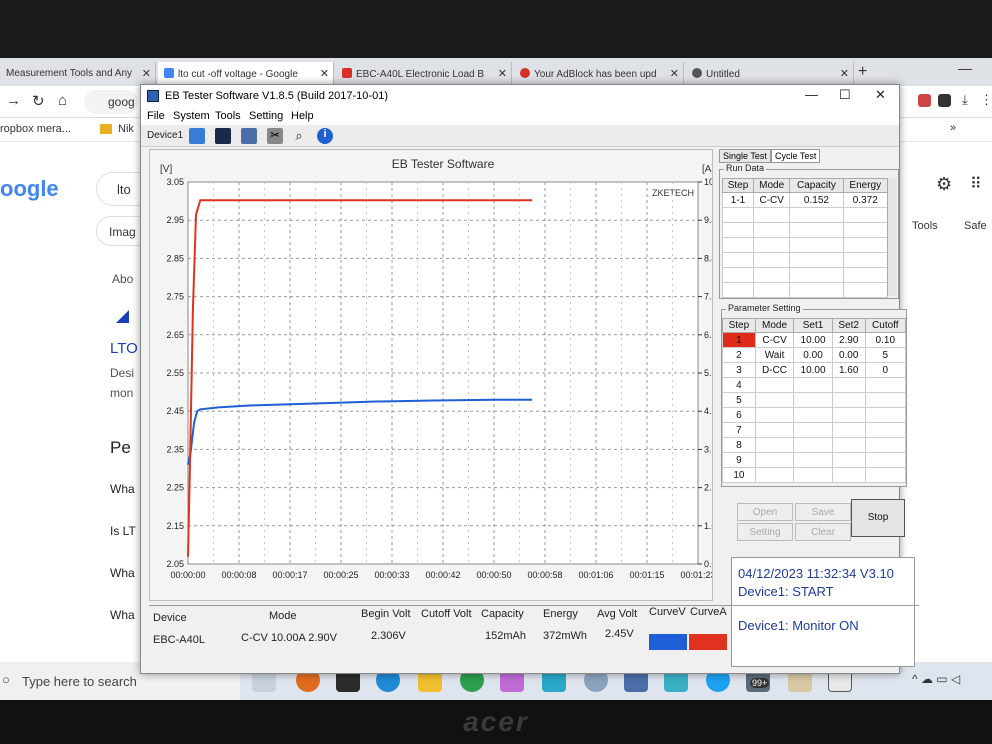 Image resolution: width=992 pixels, height=744 pixels. Describe the element at coordinates (325, 136) in the screenshot. I see `info-icon: i` at that location.